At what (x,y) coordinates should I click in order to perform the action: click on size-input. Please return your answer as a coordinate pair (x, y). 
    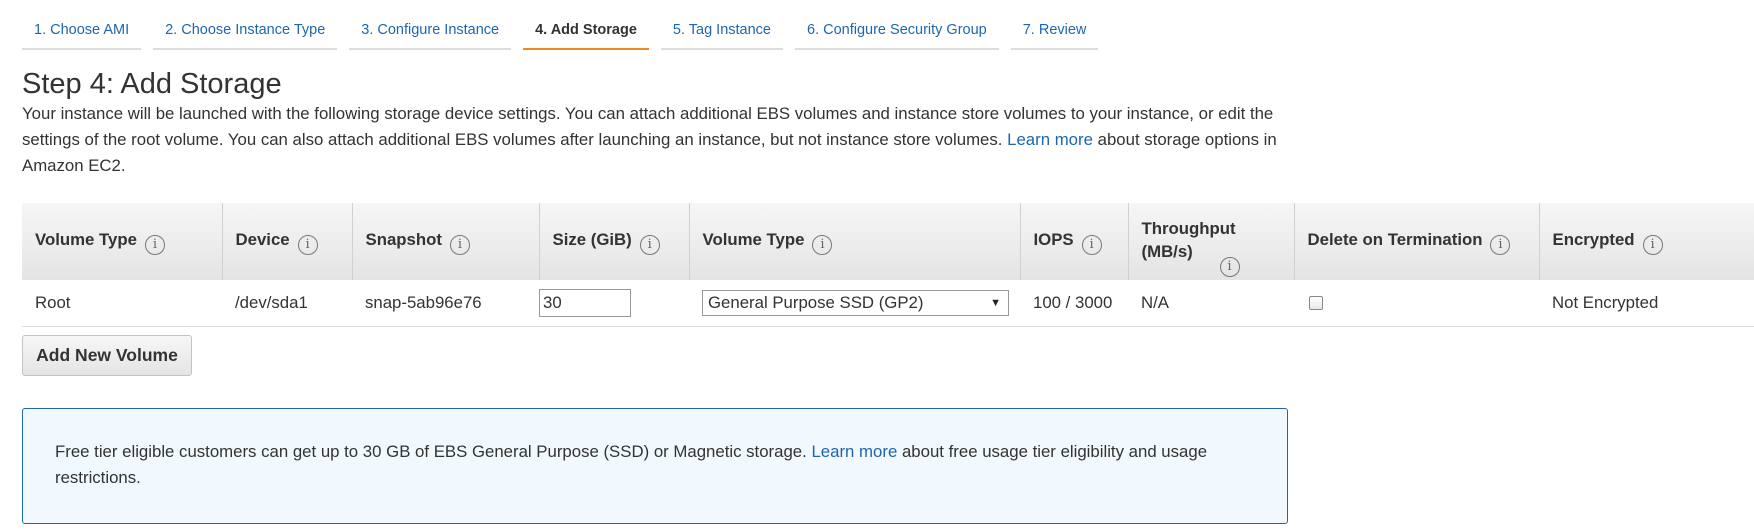
    Looking at the image, I should click on (585, 302).